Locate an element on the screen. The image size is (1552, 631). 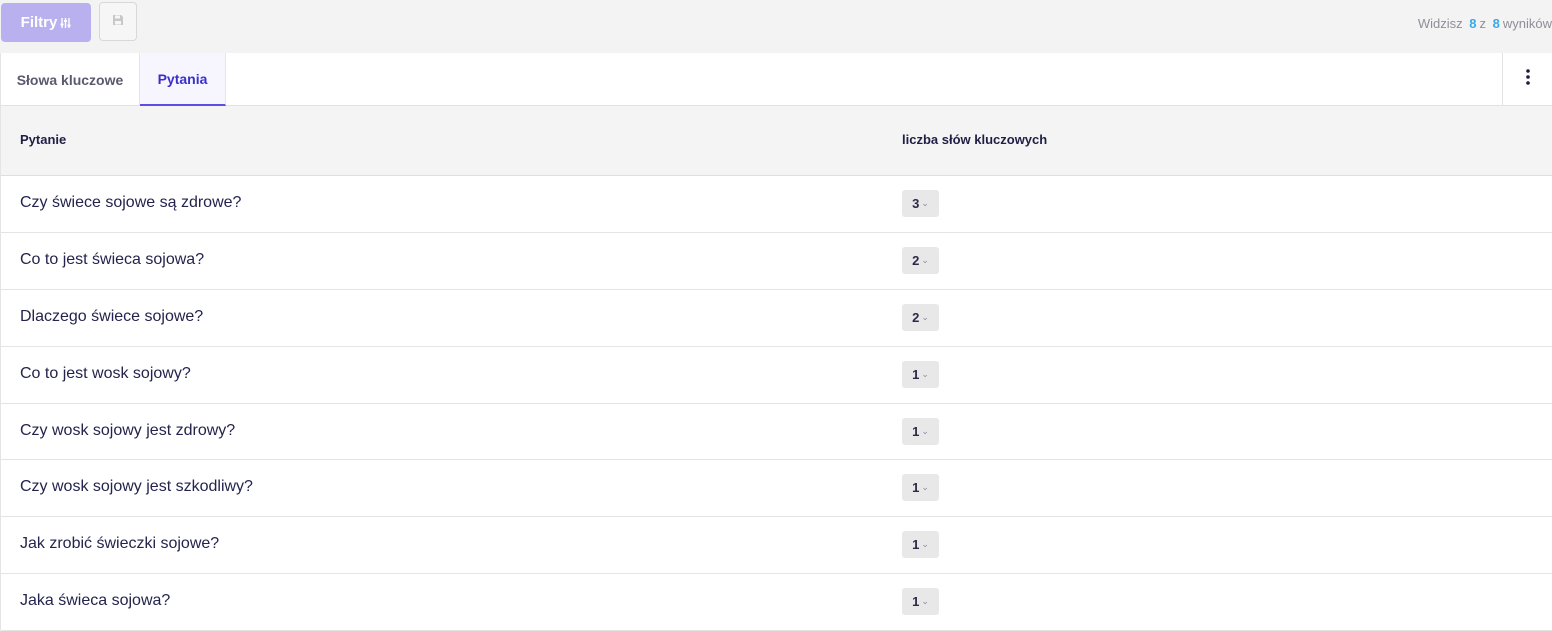
column-header-question: Pytanie is located at coordinates (43, 139).